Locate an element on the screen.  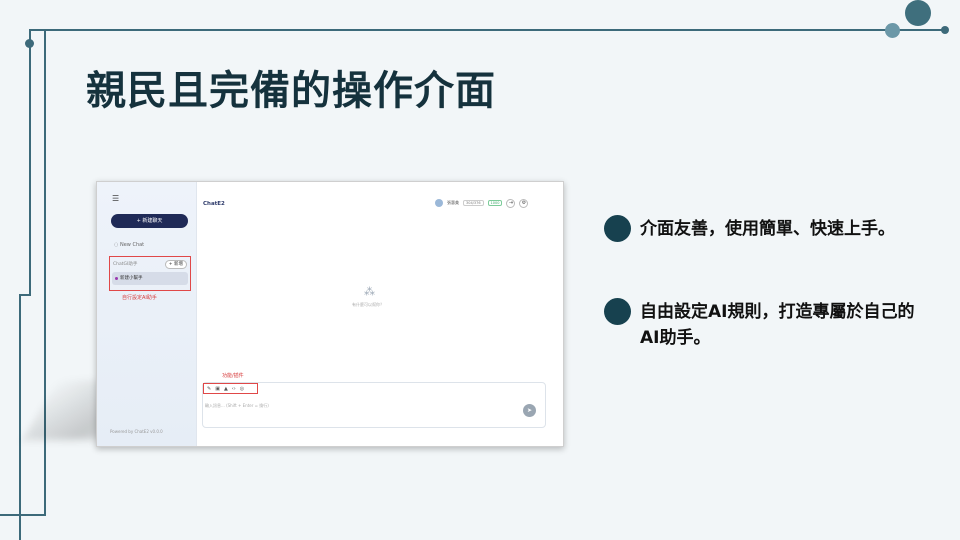
bullet-text: 介面友善，使用簡單、快速上手。 is located at coordinates (767, 229).